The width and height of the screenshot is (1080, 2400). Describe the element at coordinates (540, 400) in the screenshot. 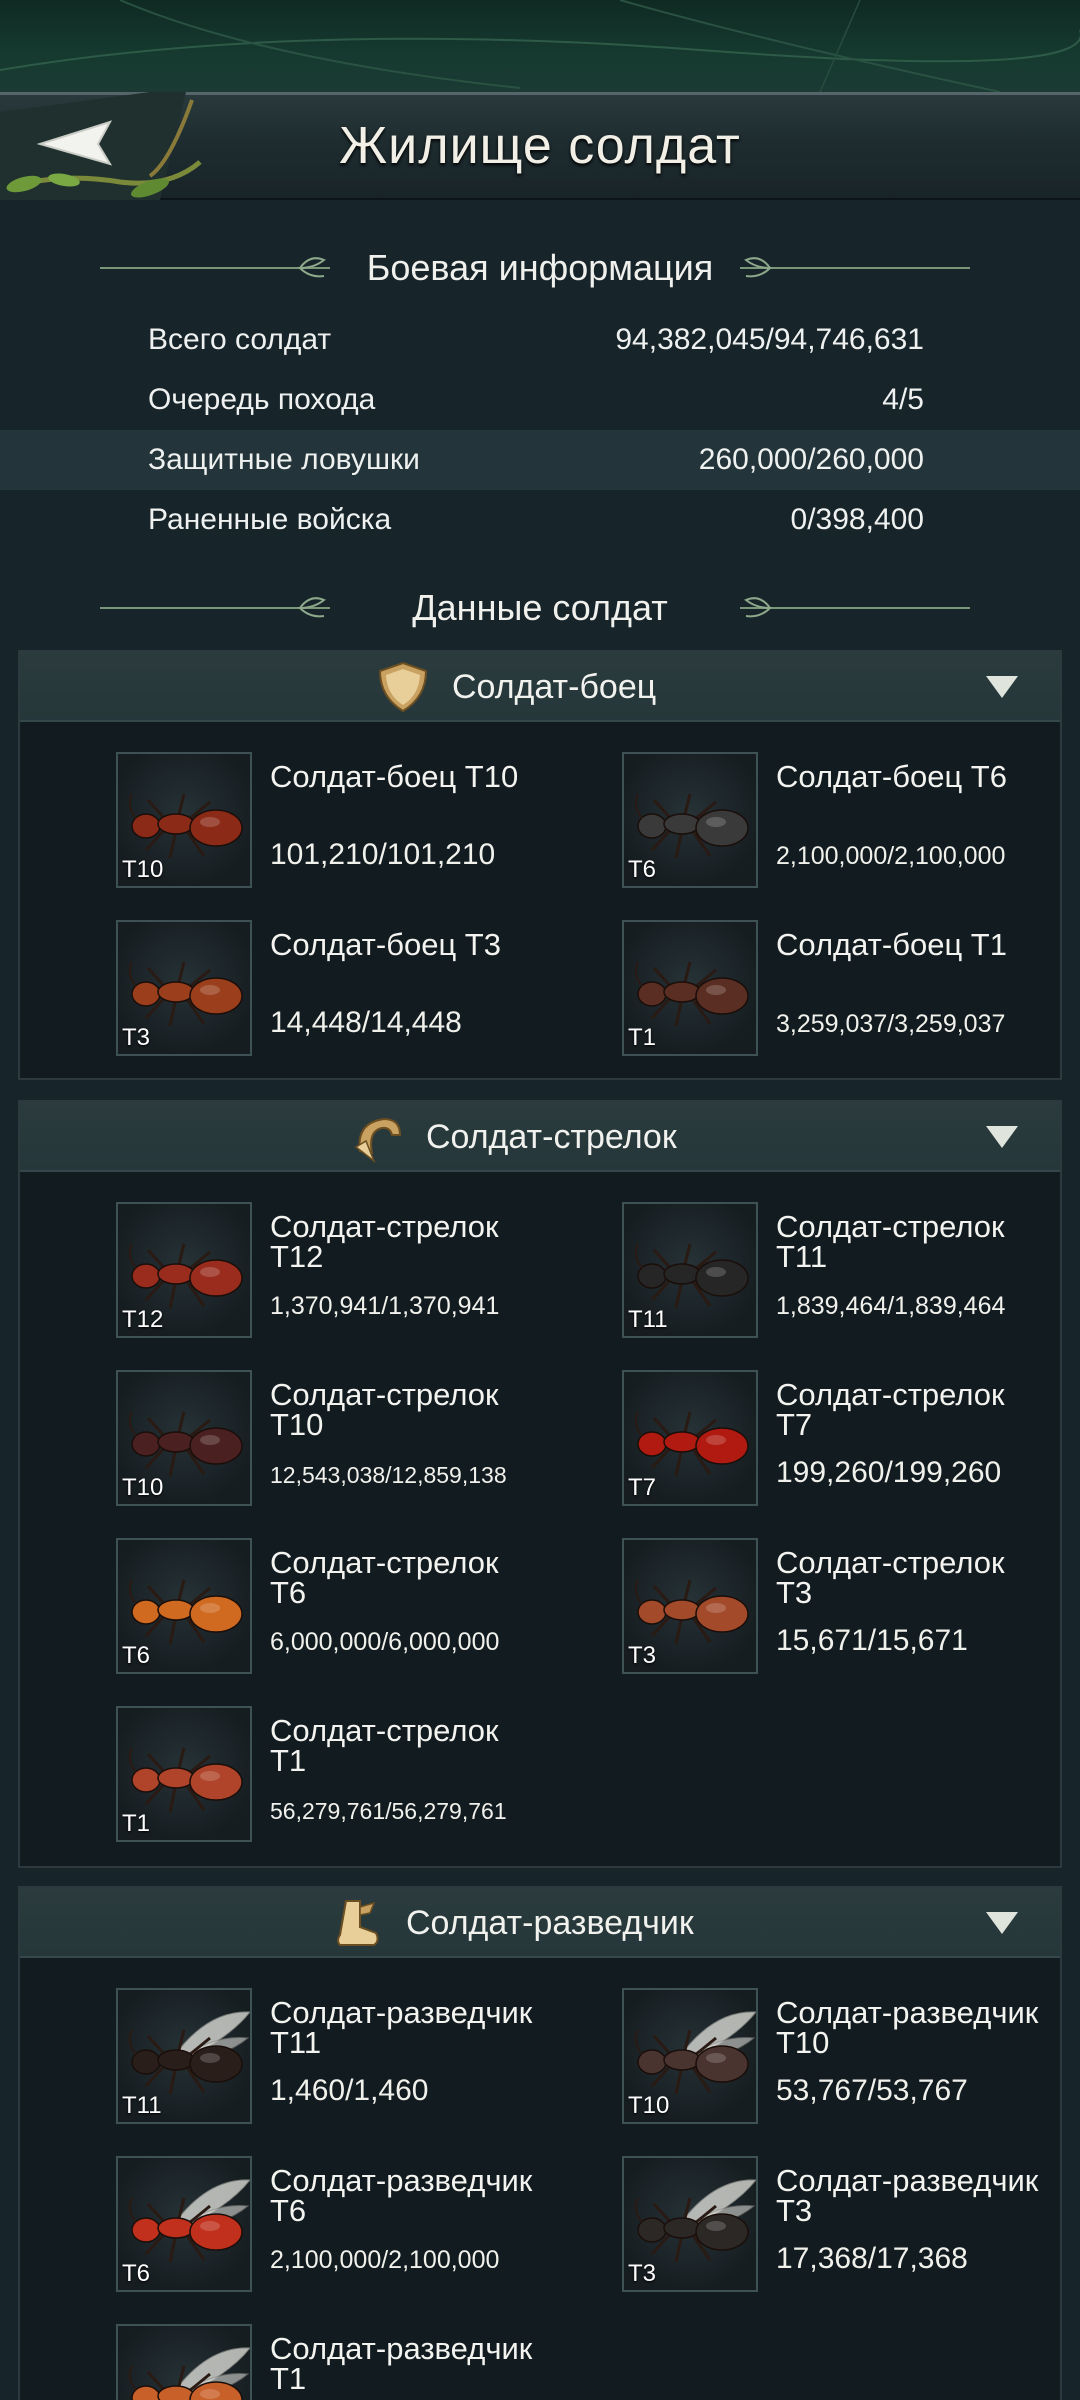

I see `stat-row-march-queue: Очередь похода 4/5` at that location.